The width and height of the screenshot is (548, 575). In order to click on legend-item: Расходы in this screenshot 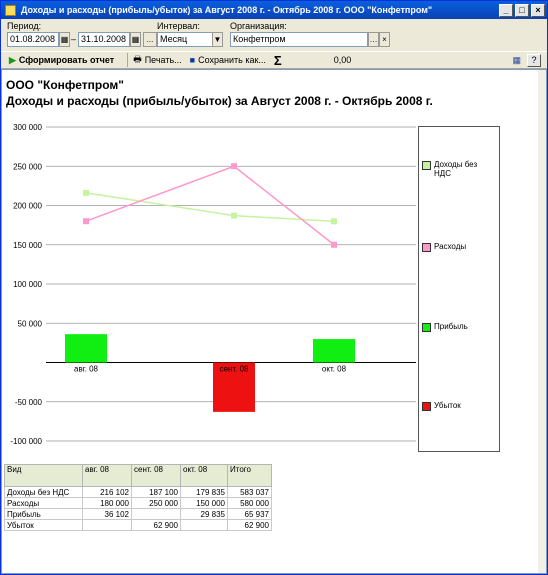, I will do `click(444, 247)`.